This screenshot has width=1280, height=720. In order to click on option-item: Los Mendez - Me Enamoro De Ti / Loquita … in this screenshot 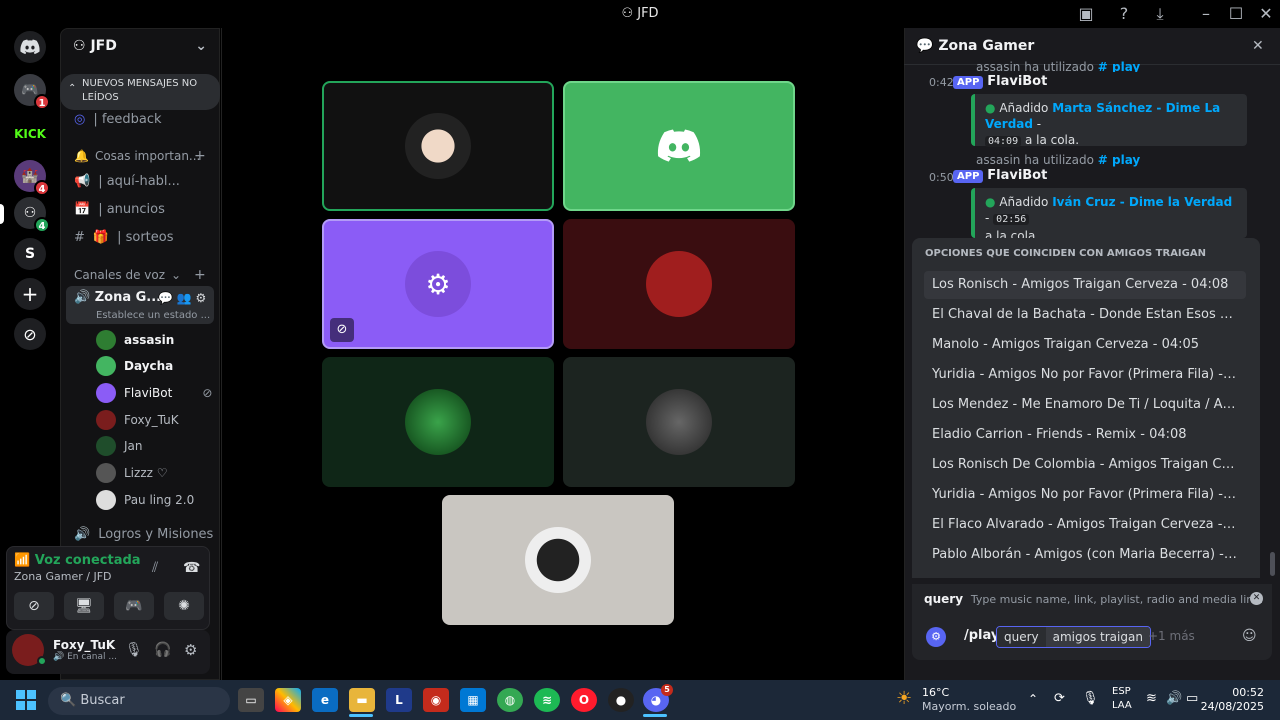, I will do `click(1085, 405)`.